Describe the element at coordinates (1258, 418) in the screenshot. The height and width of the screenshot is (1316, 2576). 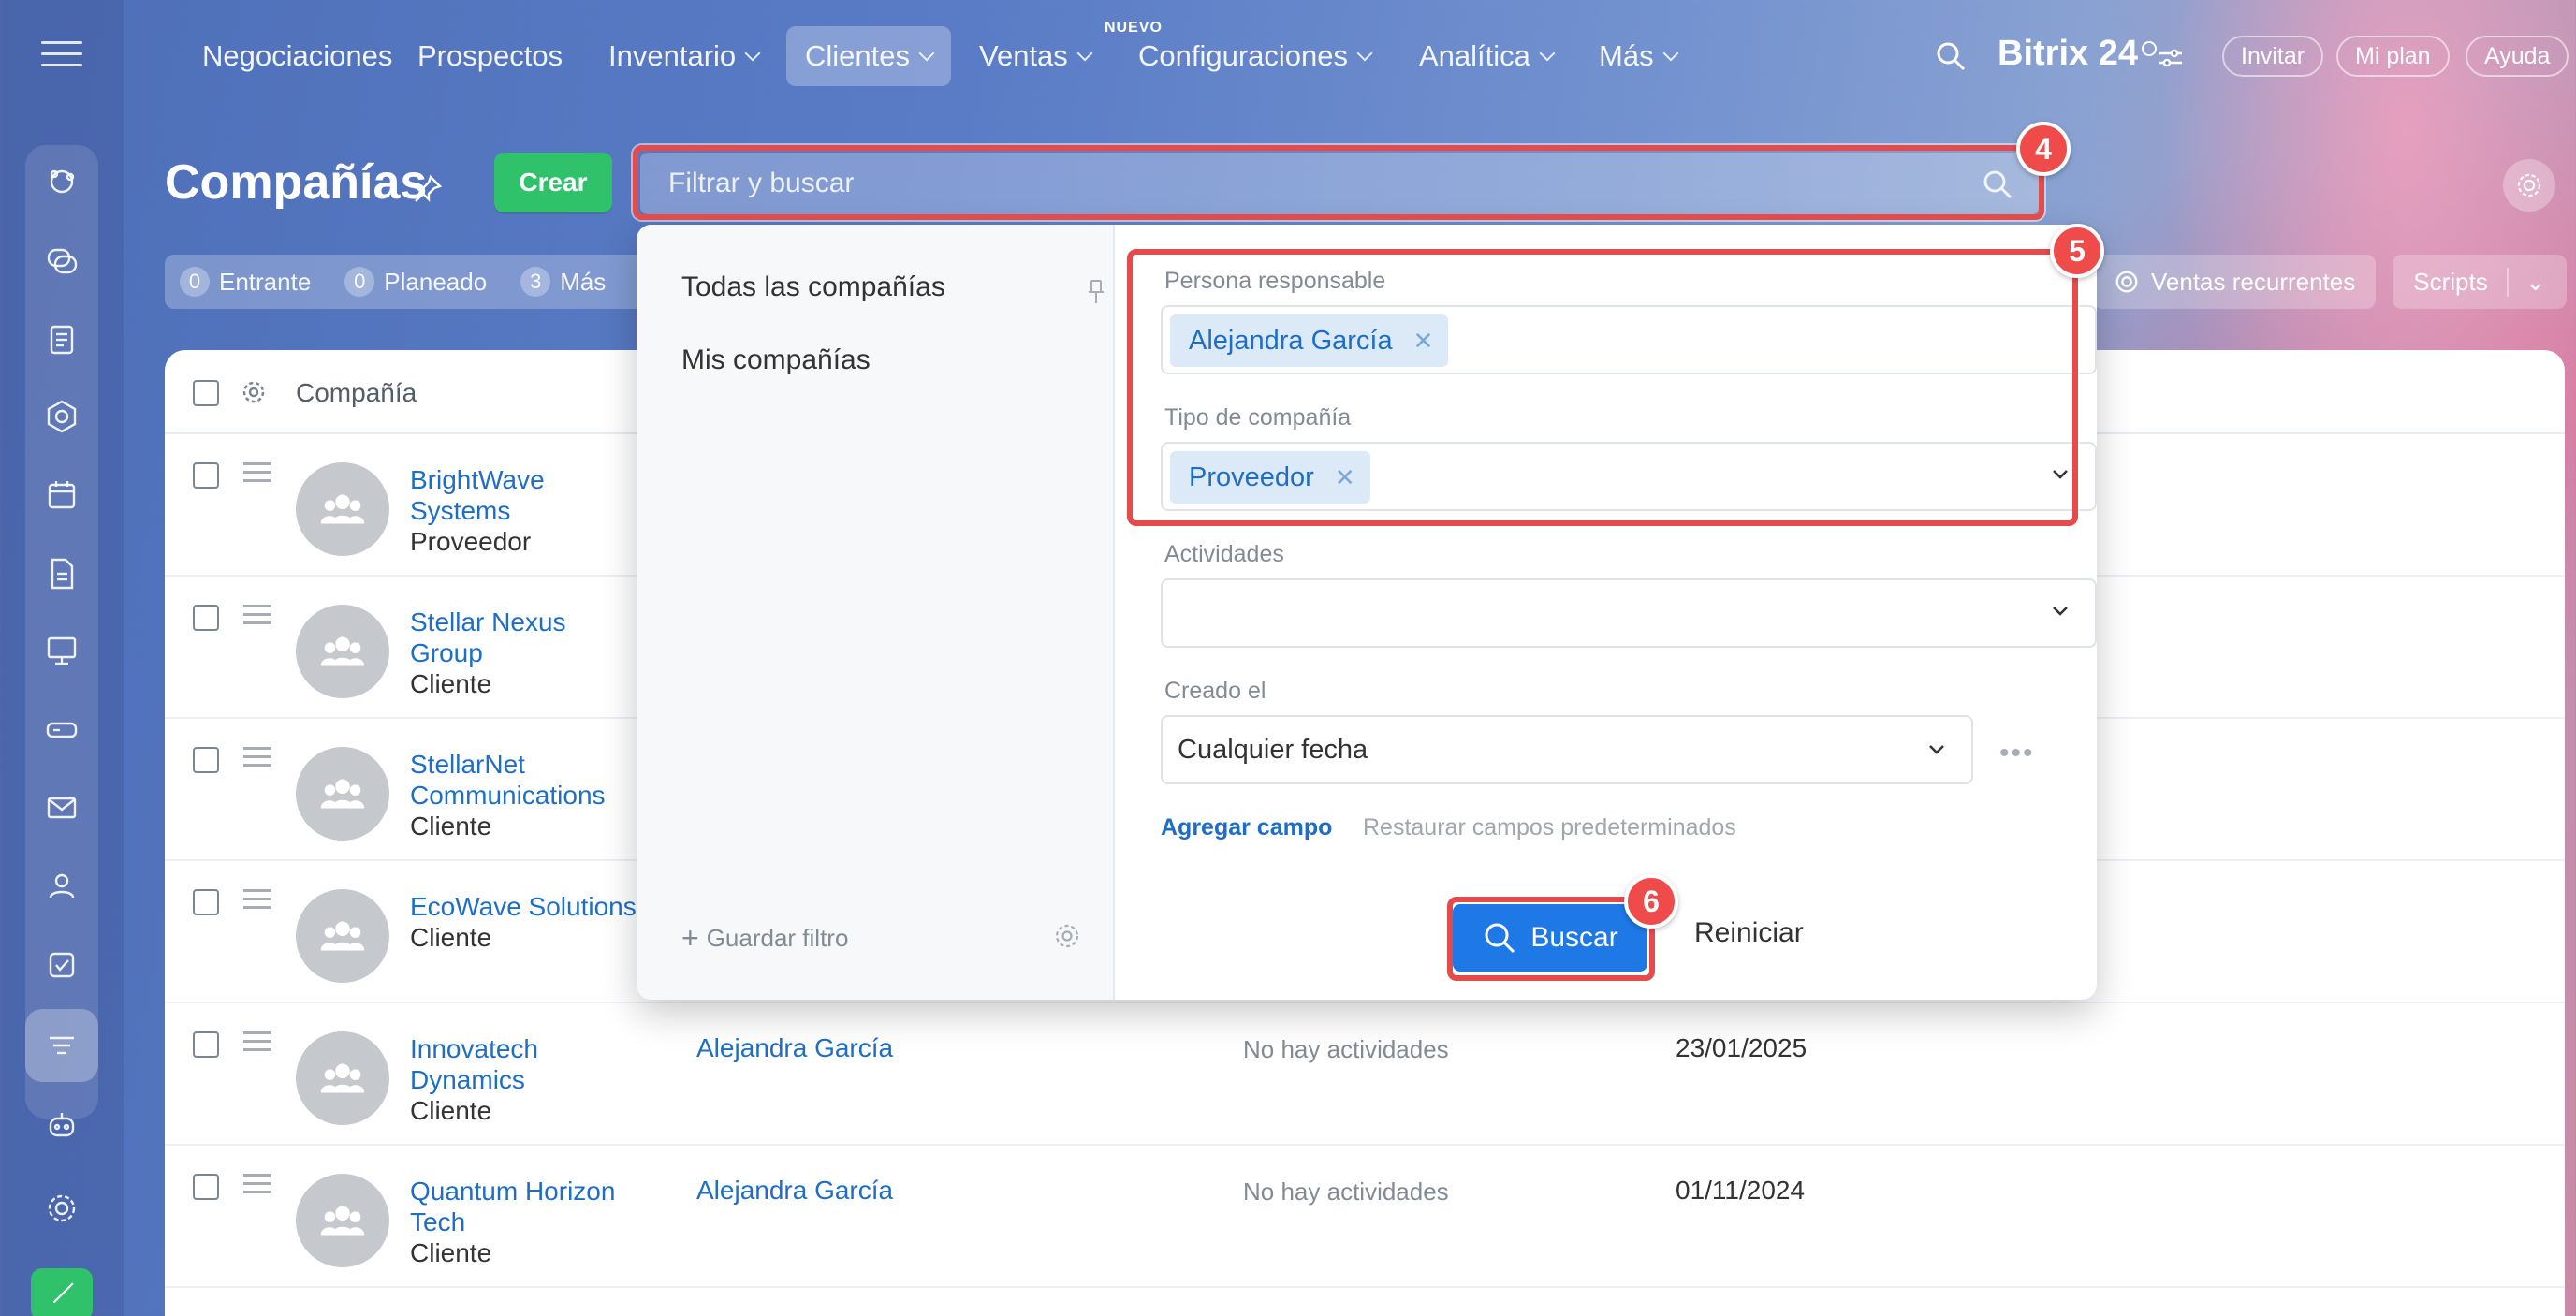
I see `company-type-label: Tipo de compañía` at that location.